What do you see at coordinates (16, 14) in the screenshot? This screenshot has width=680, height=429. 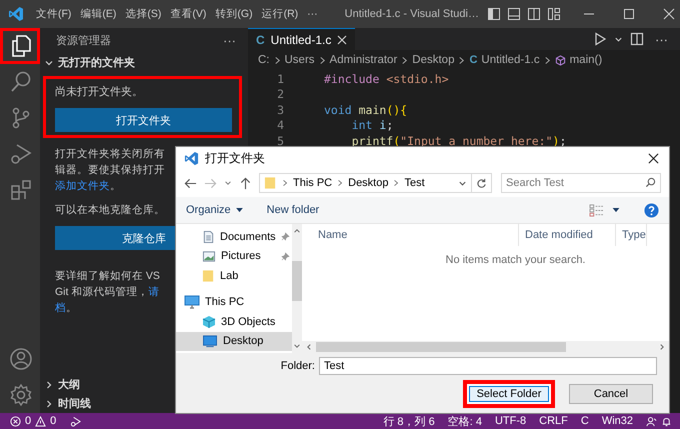 I see `app-logo-icon` at bounding box center [16, 14].